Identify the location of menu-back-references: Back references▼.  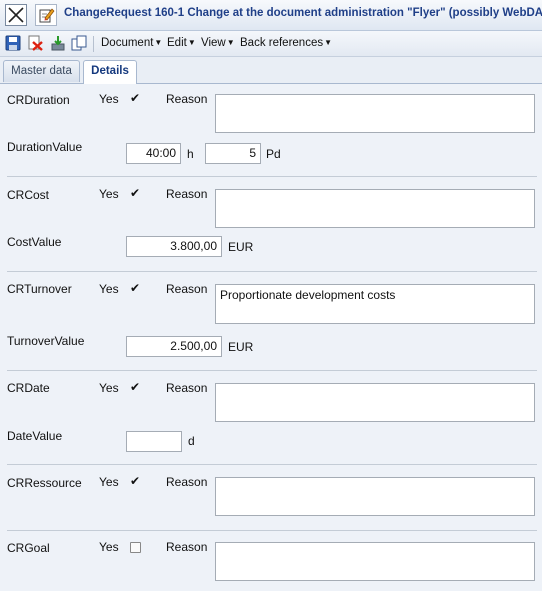
(286, 43).